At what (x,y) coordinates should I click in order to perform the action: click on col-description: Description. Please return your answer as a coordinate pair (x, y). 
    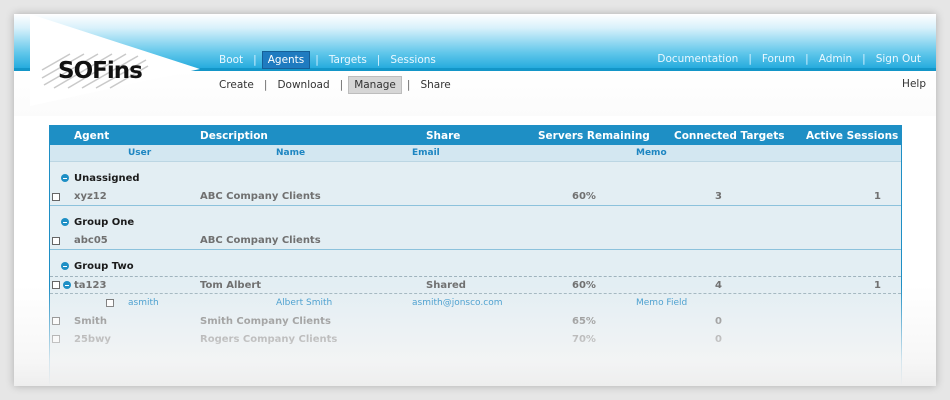
    Looking at the image, I should click on (234, 135).